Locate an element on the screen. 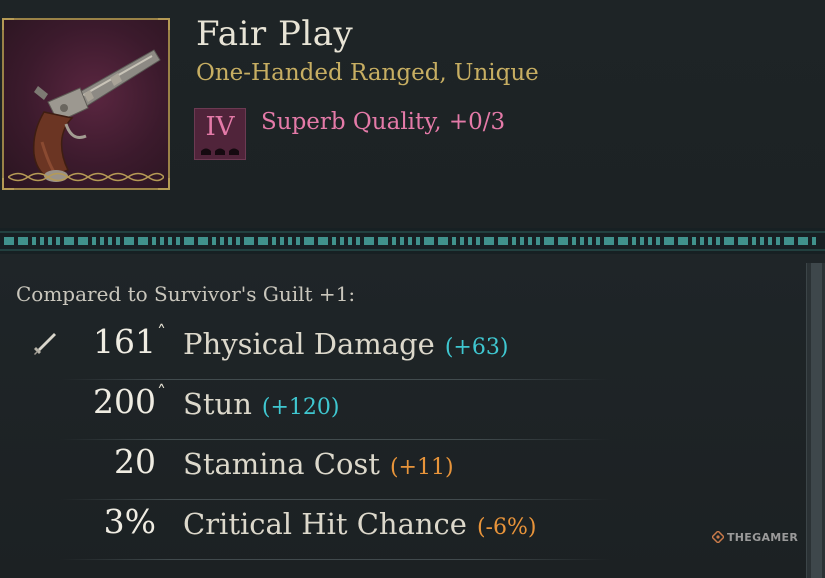 The height and width of the screenshot is (578, 825). quality-badge: IV is located at coordinates (220, 134).